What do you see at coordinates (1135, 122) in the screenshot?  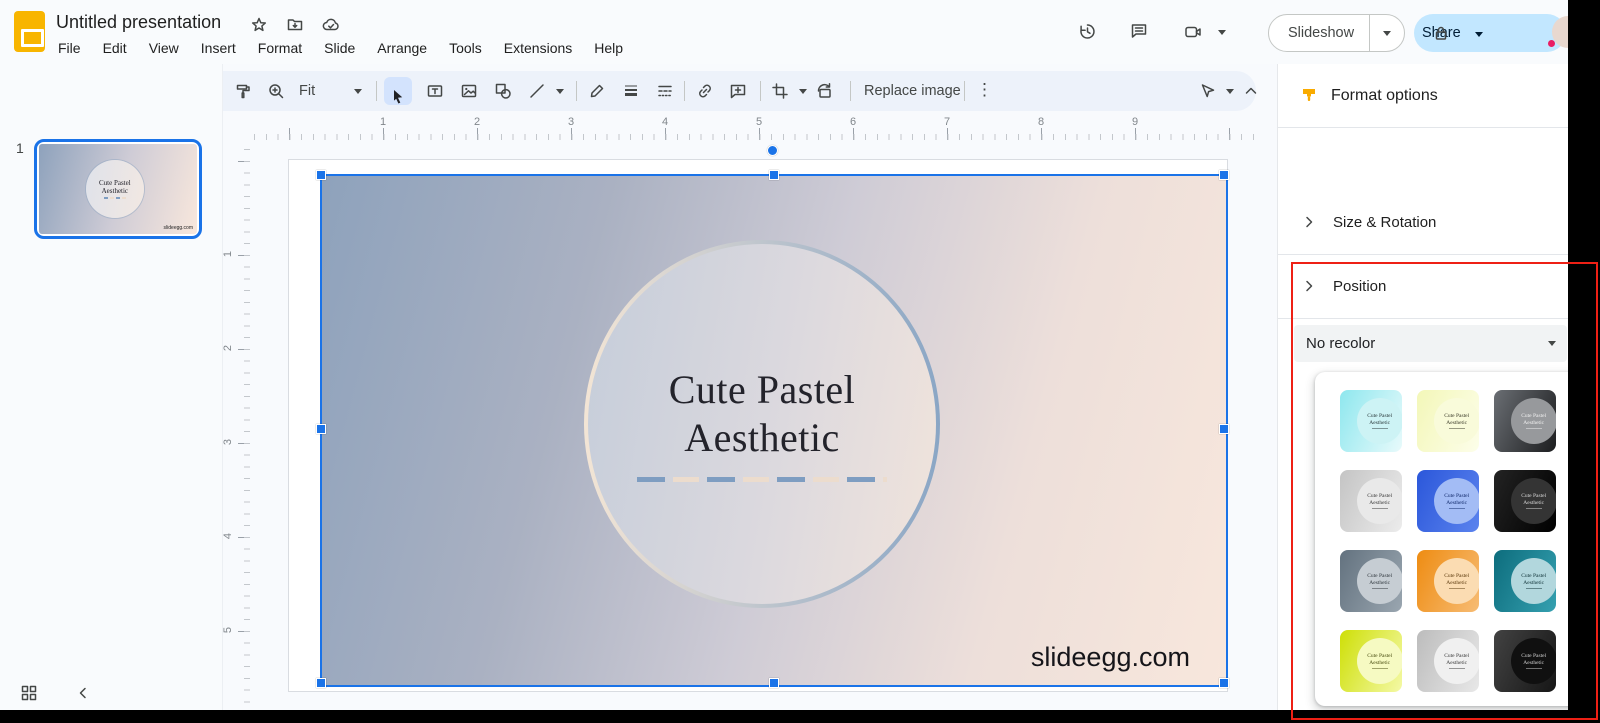 I see `hruler-number: 9` at bounding box center [1135, 122].